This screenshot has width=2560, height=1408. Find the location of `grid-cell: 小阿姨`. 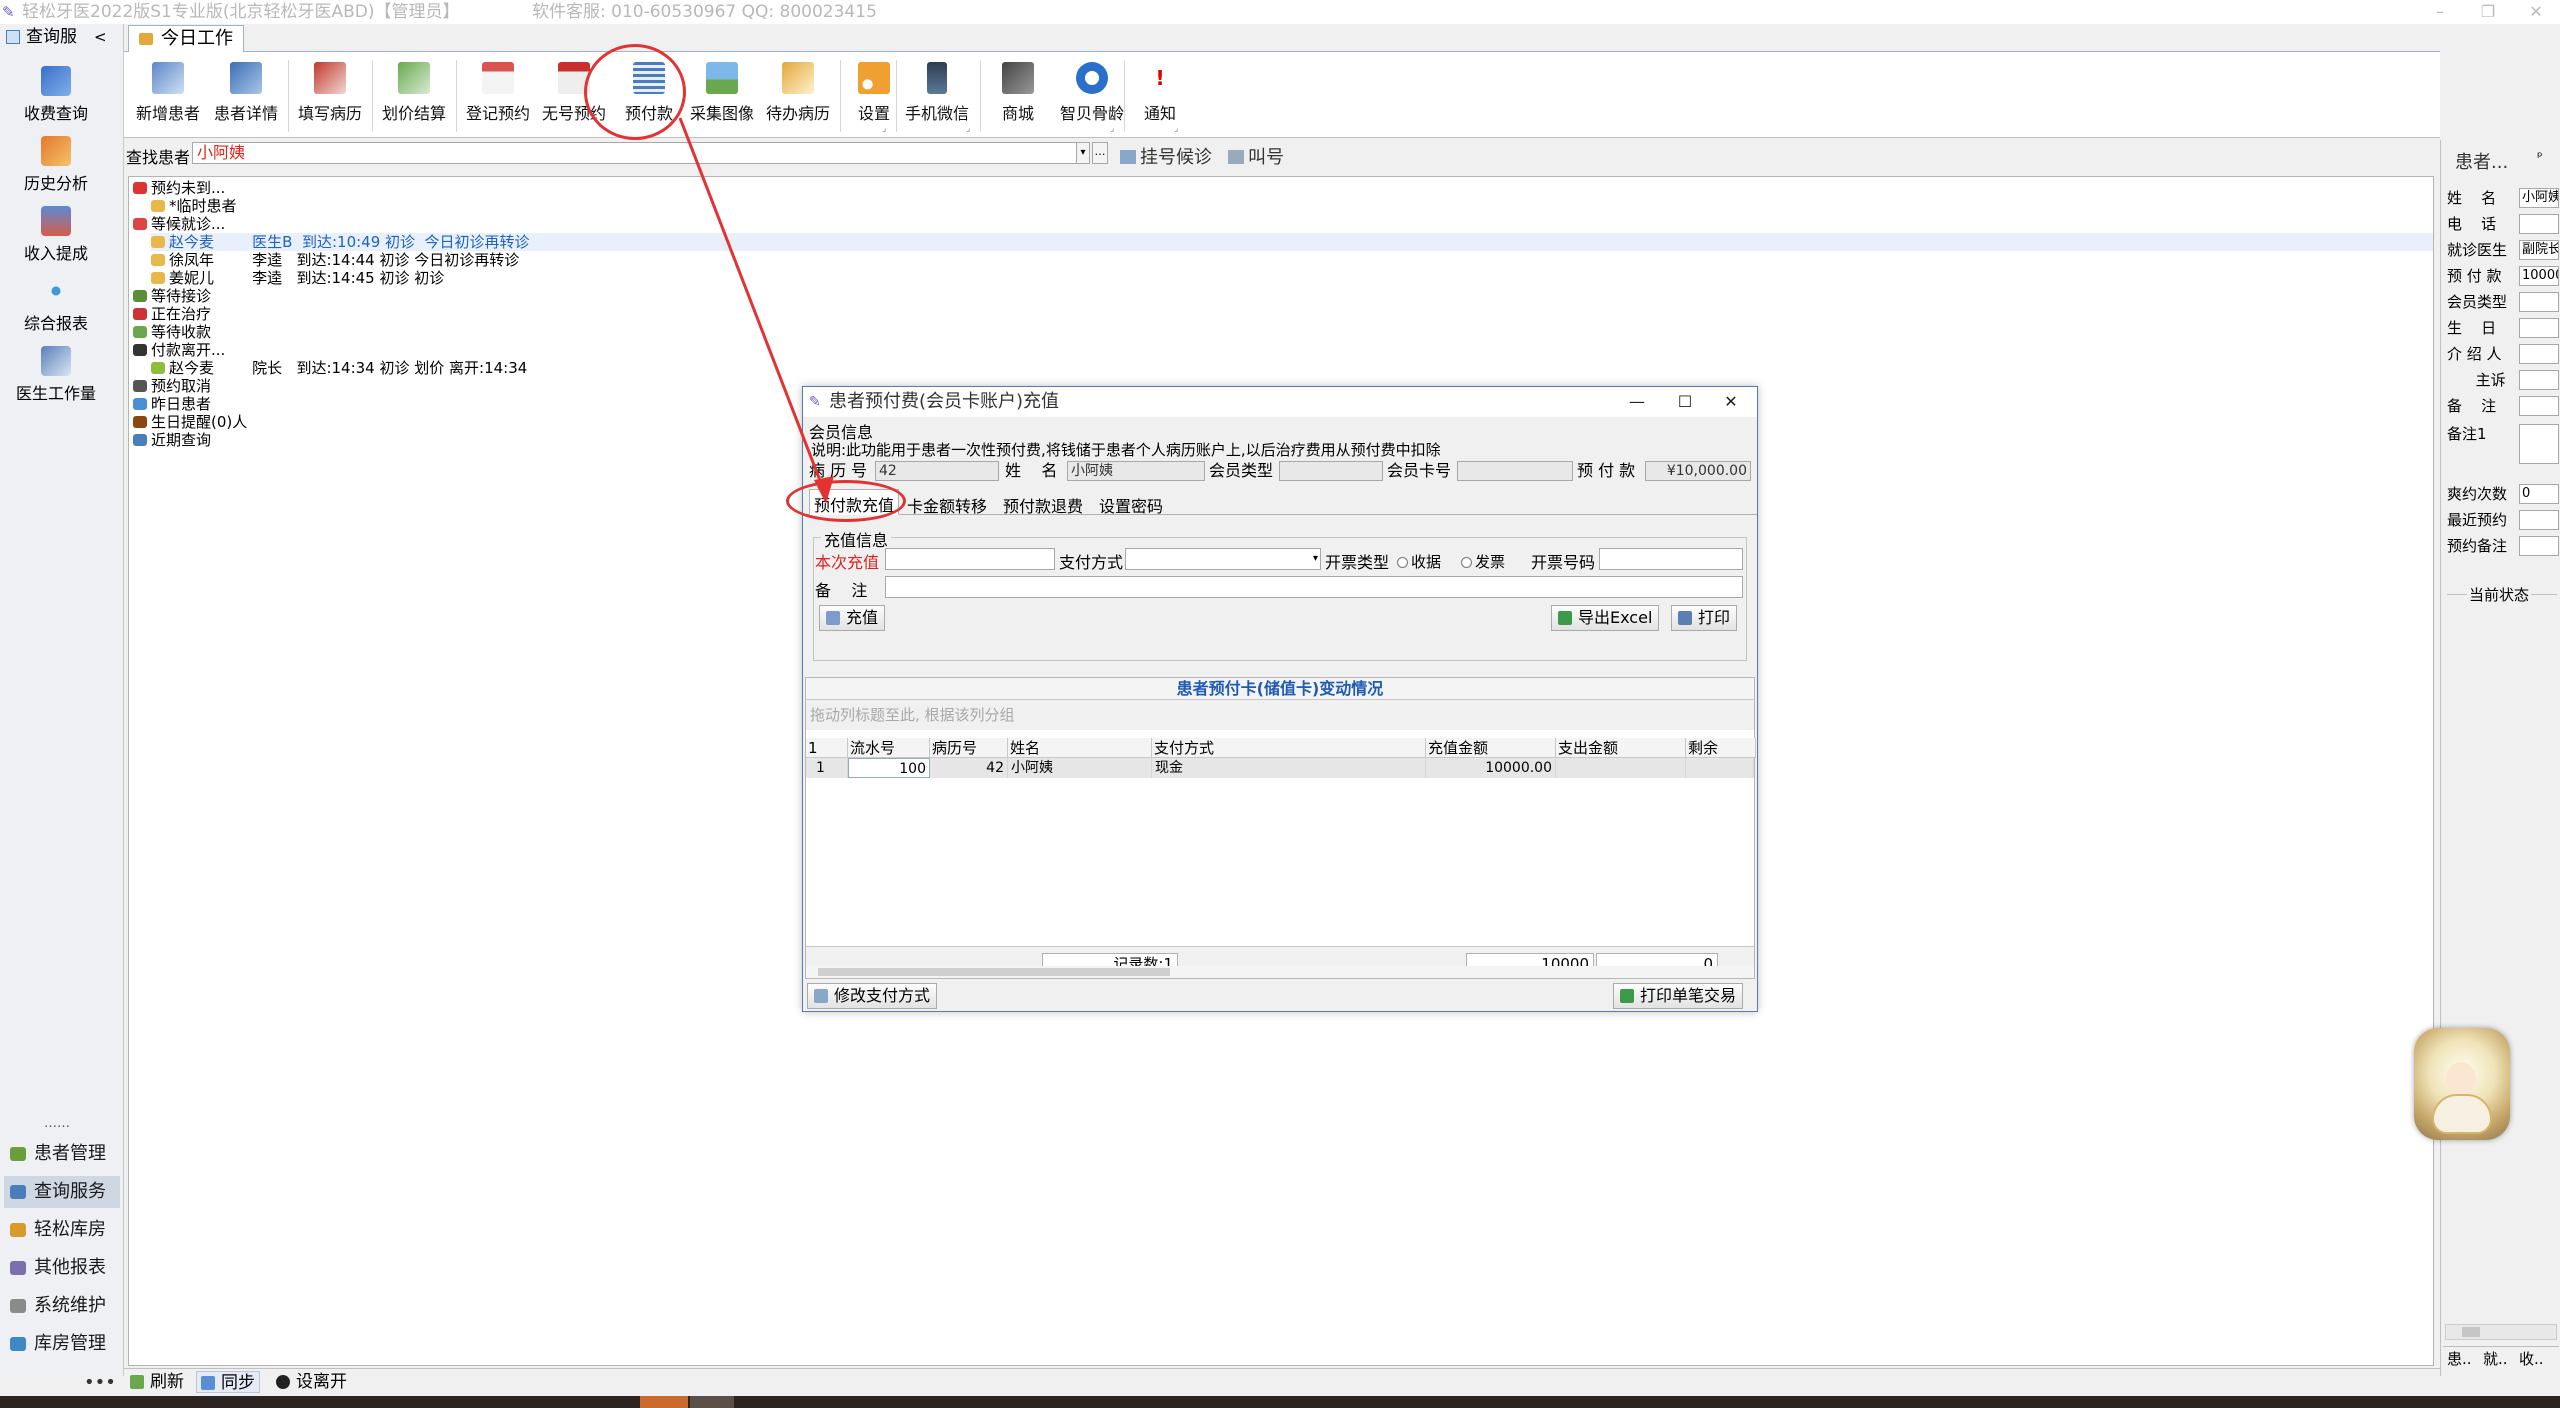

grid-cell: 小阿姨 is located at coordinates (1080, 768).